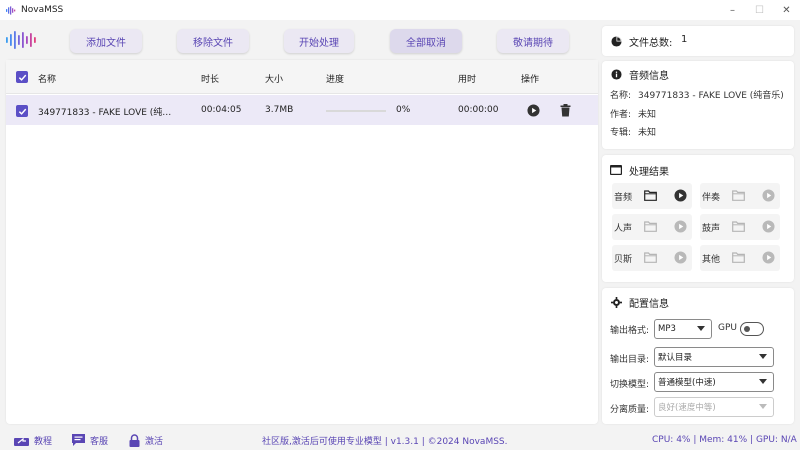 This screenshot has height=450, width=800. Describe the element at coordinates (47, 80) in the screenshot. I see `header-name: 名称` at that location.